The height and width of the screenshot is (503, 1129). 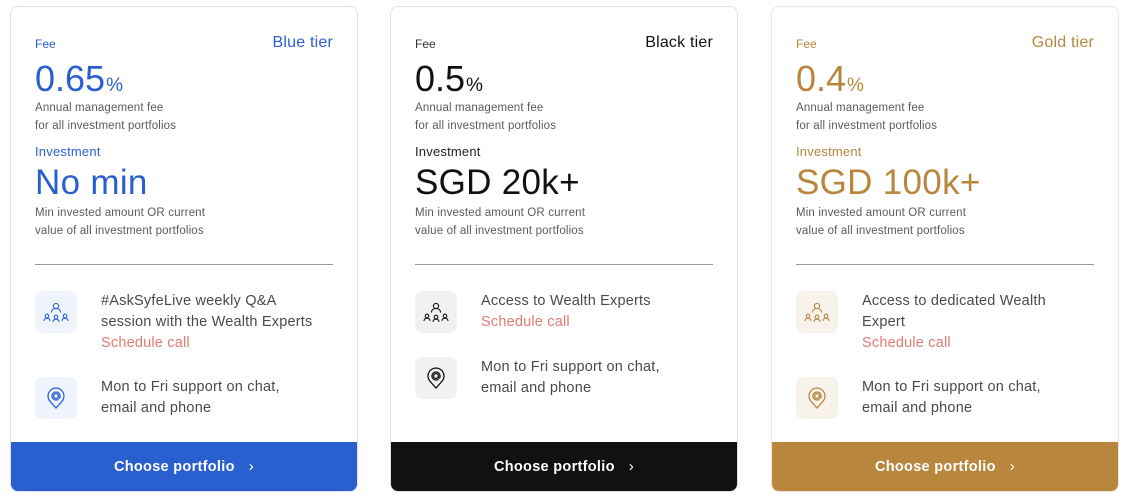 What do you see at coordinates (884, 322) in the screenshot?
I see `feature-line: Expert` at bounding box center [884, 322].